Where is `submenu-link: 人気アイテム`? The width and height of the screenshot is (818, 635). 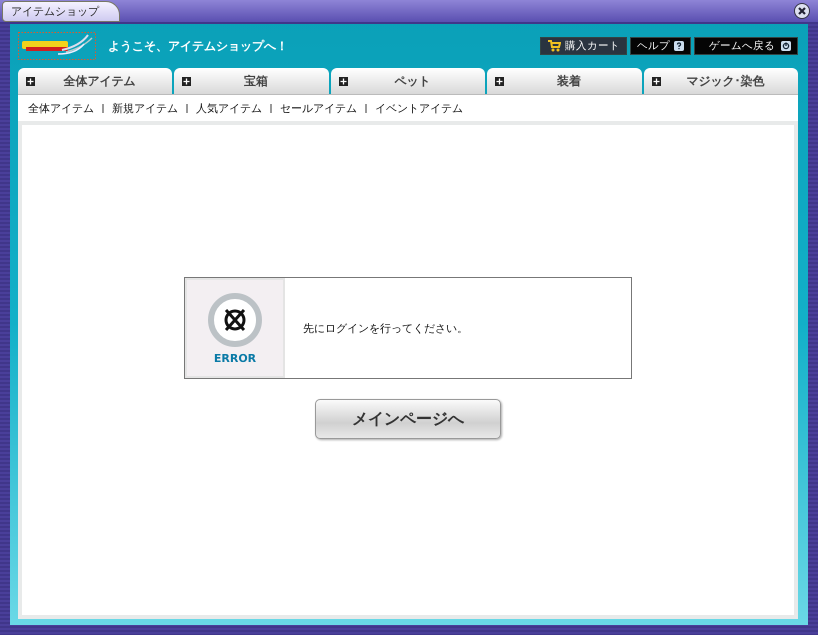
submenu-link: 人気アイテム is located at coordinates (229, 108).